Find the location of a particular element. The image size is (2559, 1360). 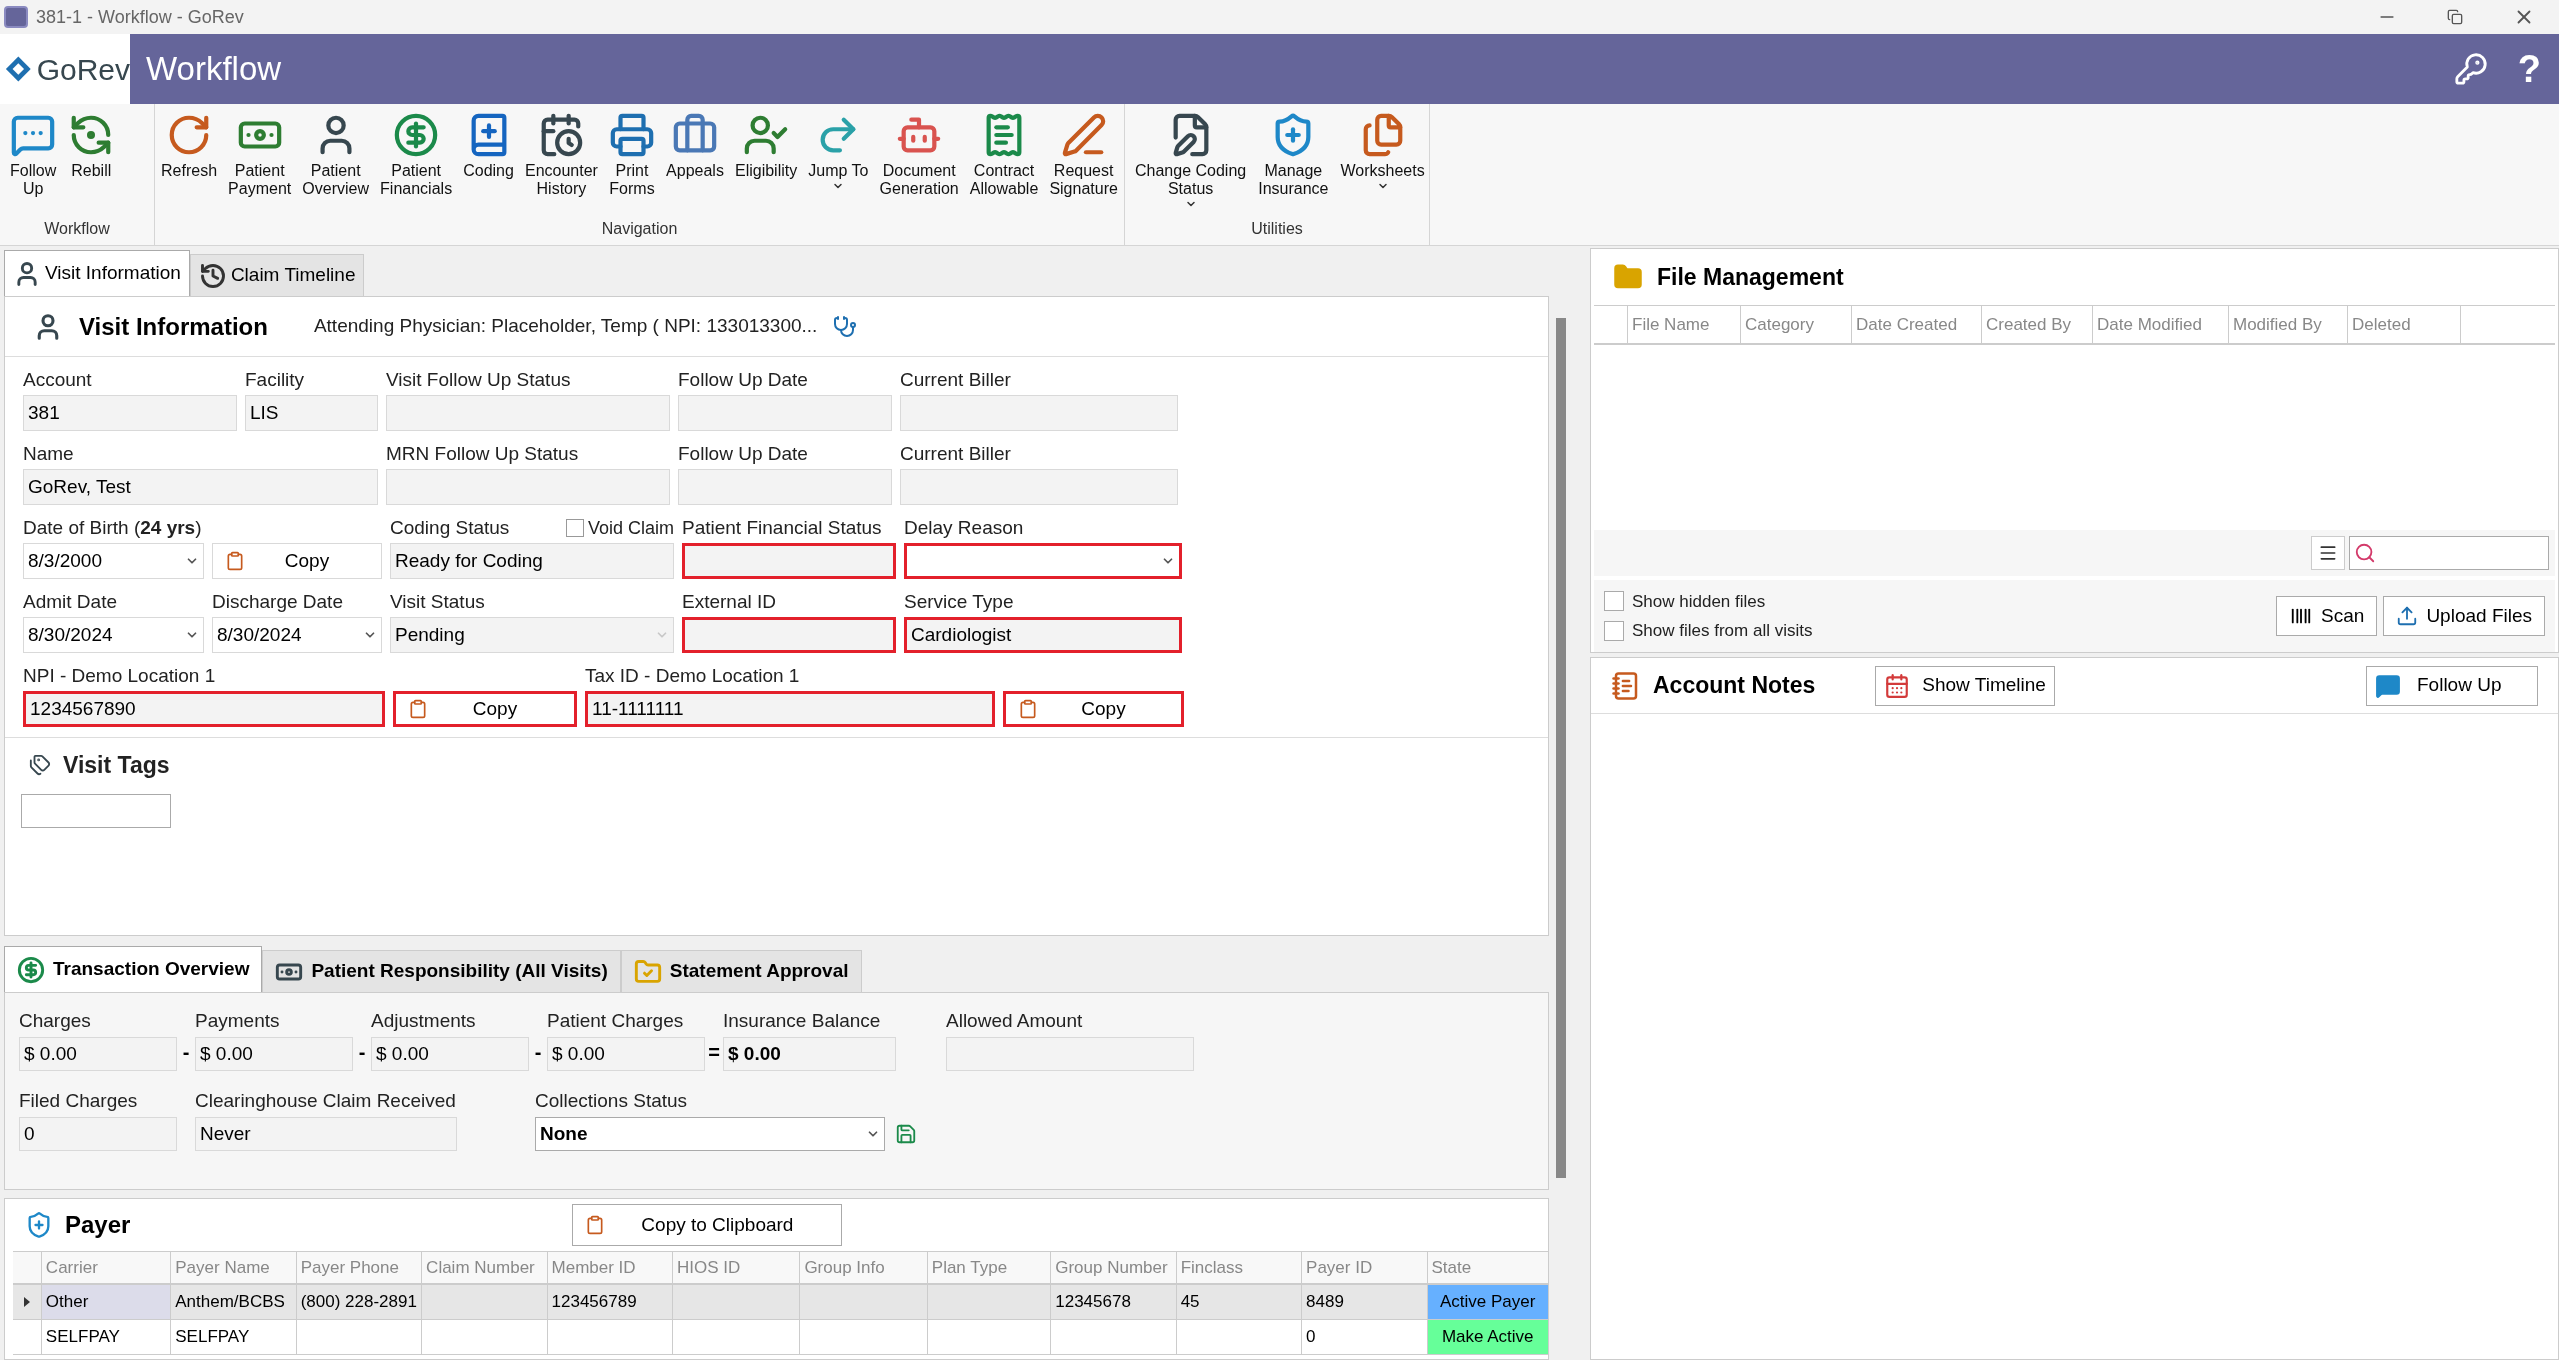

ribbon-button: Request Signature is located at coordinates (1083, 155).